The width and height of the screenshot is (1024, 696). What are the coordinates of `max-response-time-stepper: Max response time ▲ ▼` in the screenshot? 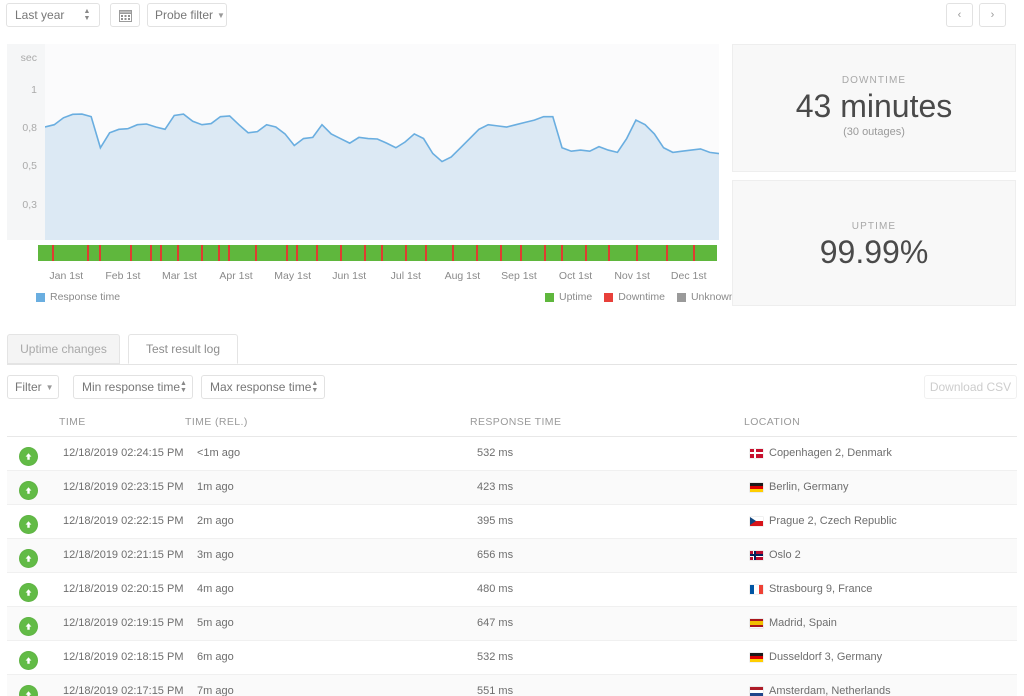 It's located at (263, 387).